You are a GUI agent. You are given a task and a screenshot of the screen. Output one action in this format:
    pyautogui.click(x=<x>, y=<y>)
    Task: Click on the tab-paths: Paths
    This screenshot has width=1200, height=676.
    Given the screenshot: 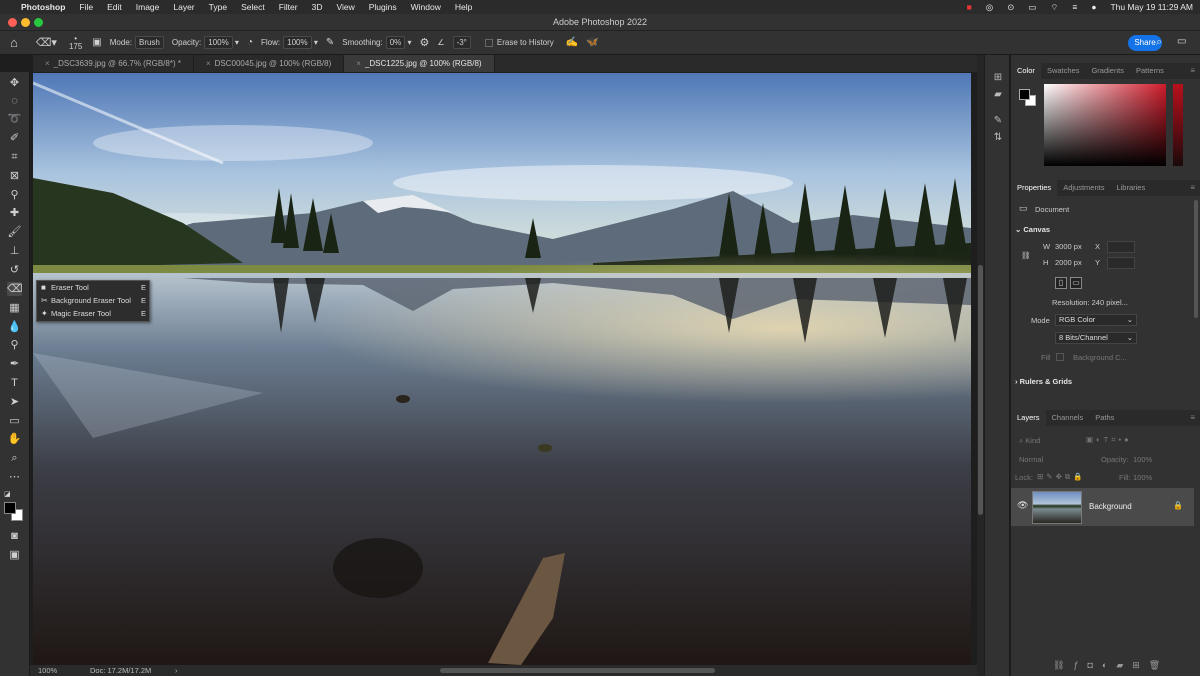 What is the action you would take?
    pyautogui.click(x=1104, y=418)
    